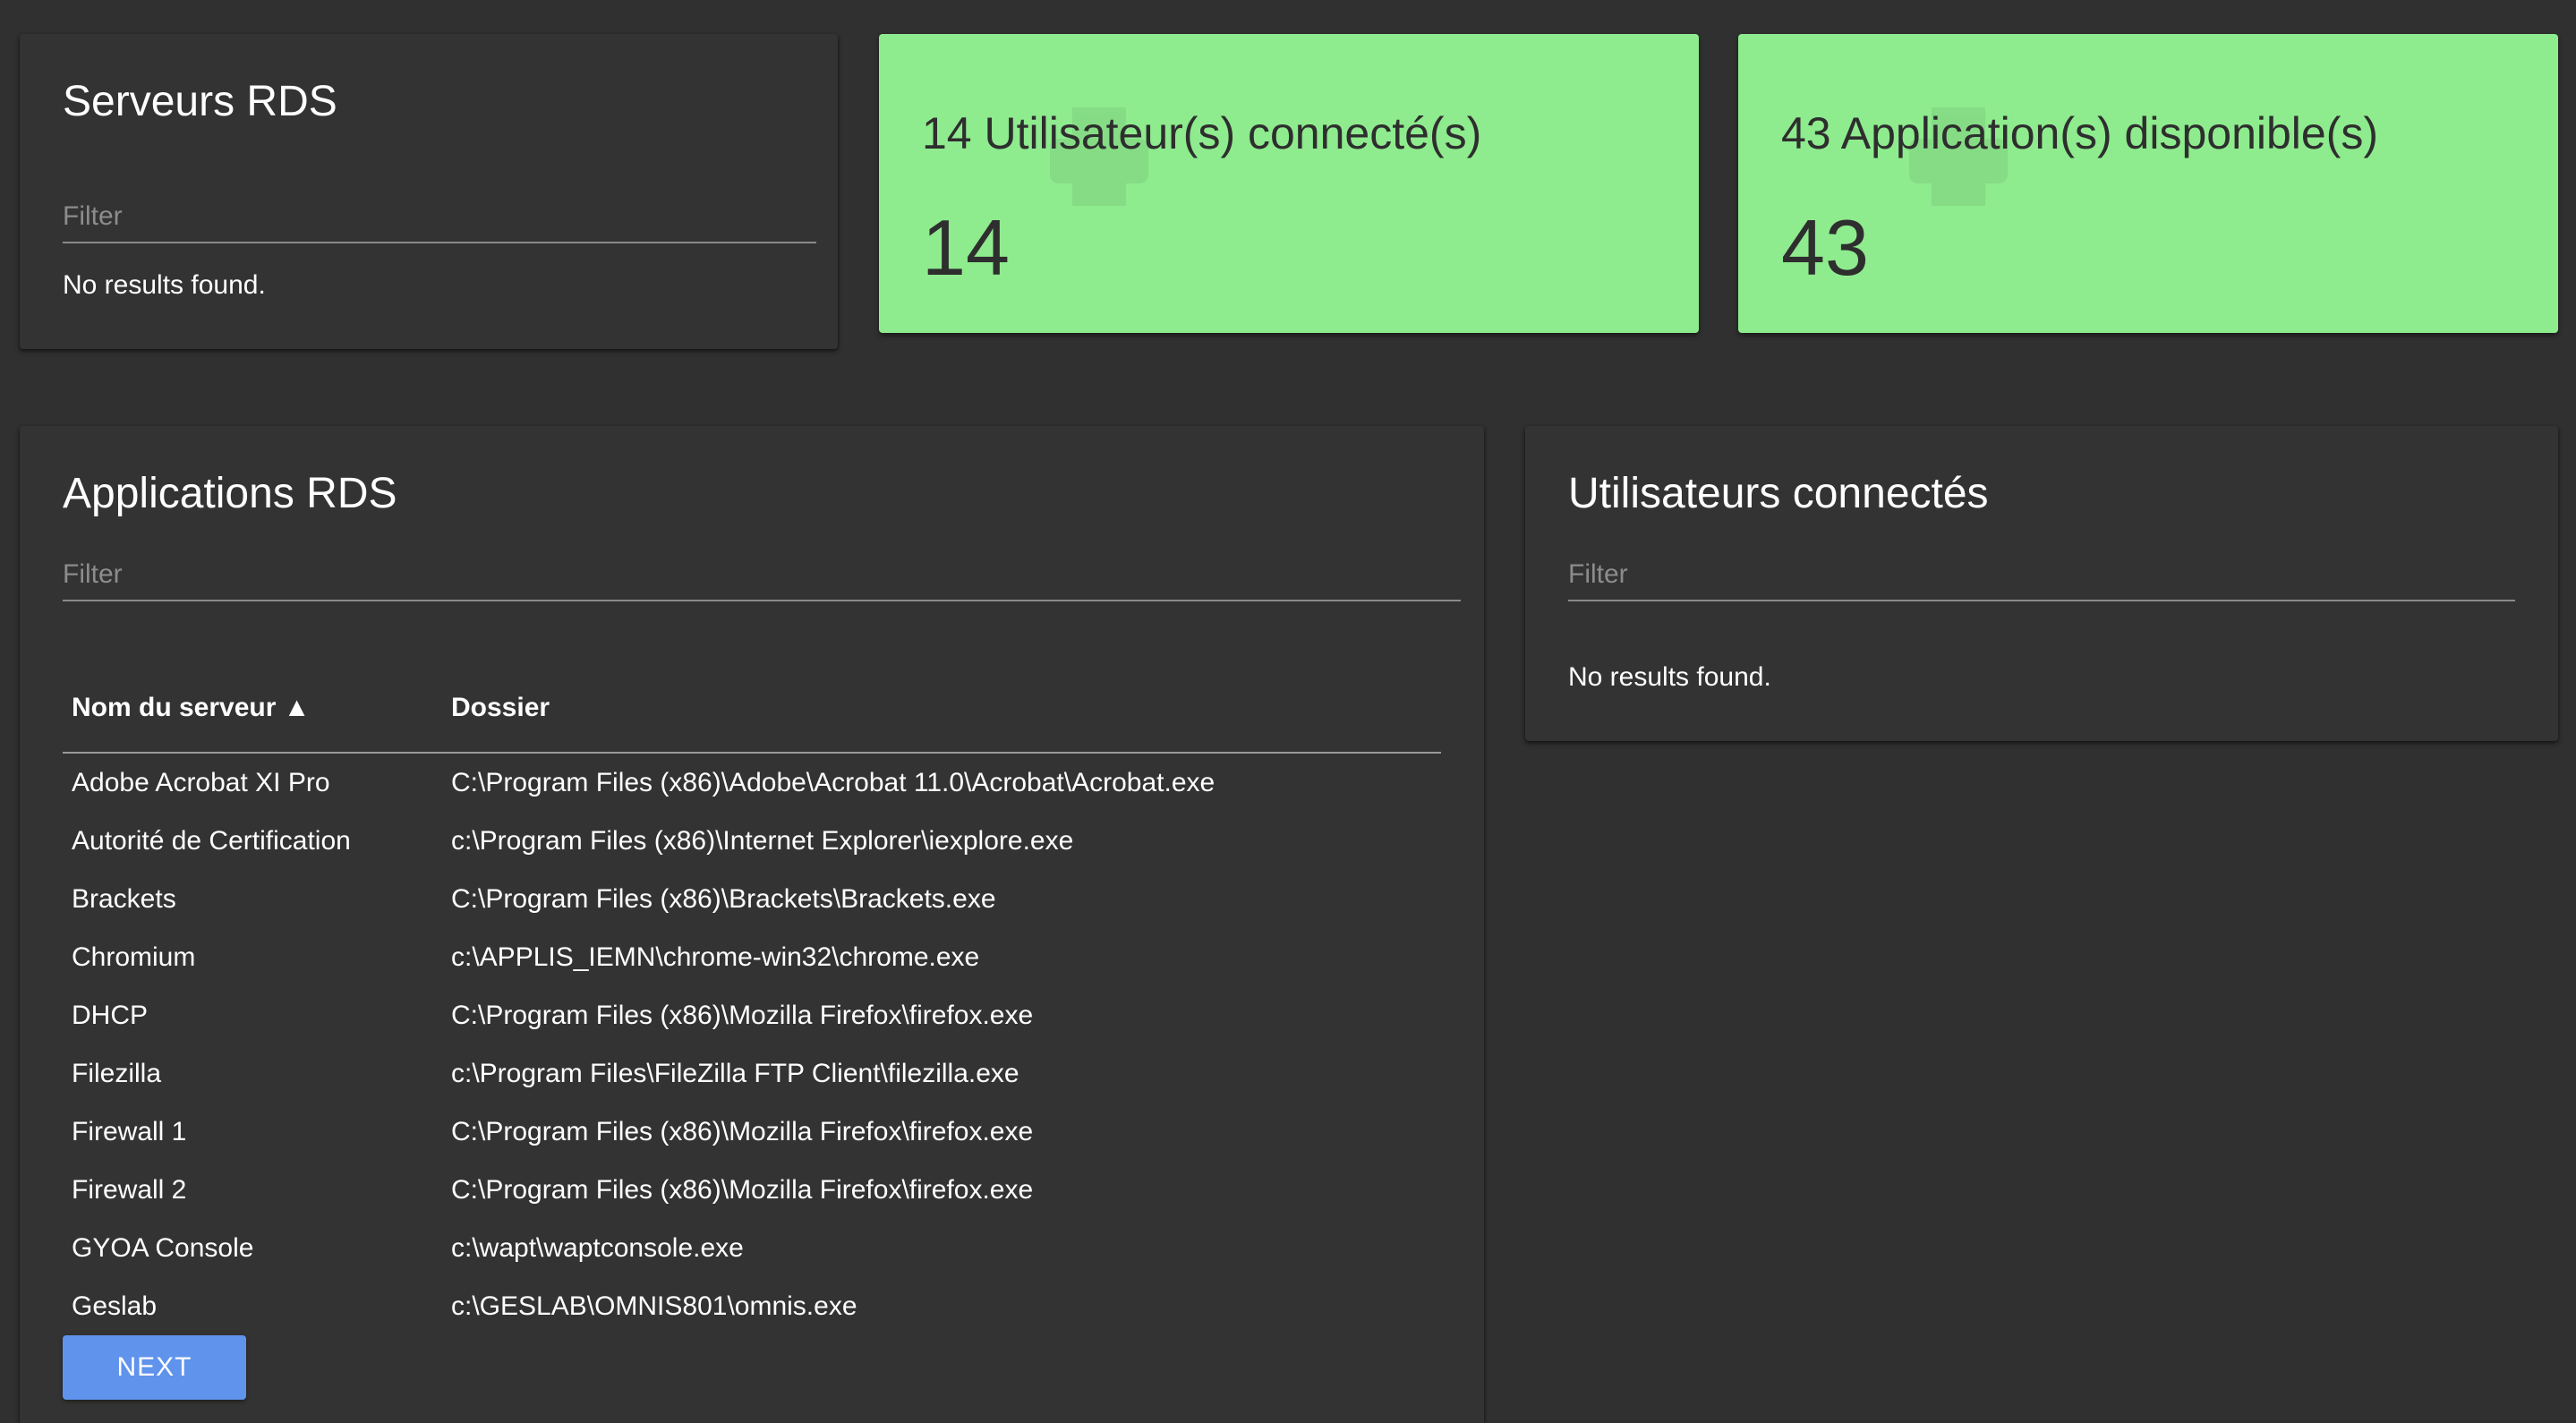 The height and width of the screenshot is (1423, 2576). Describe the element at coordinates (129, 1131) in the screenshot. I see `app-name: Firewall 1` at that location.